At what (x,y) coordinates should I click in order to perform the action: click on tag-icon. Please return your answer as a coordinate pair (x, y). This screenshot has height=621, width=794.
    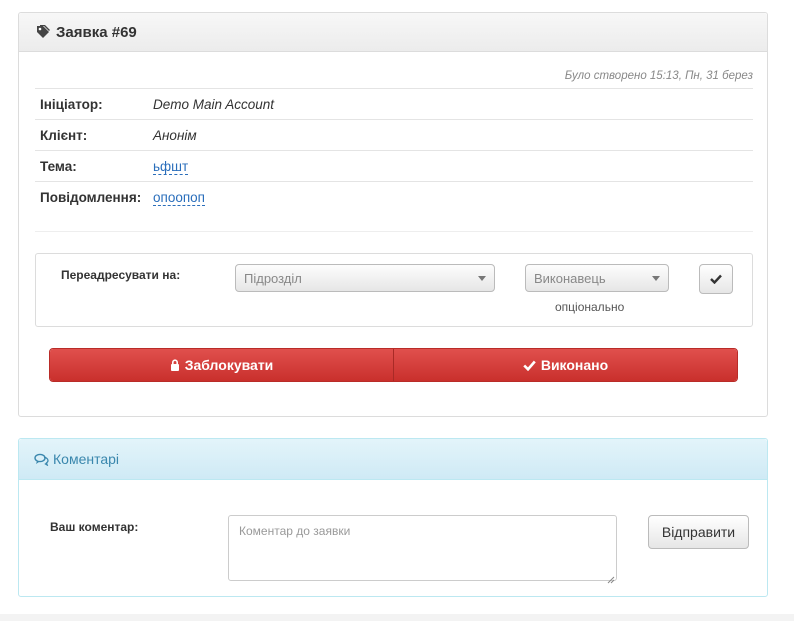
    Looking at the image, I should click on (43, 32).